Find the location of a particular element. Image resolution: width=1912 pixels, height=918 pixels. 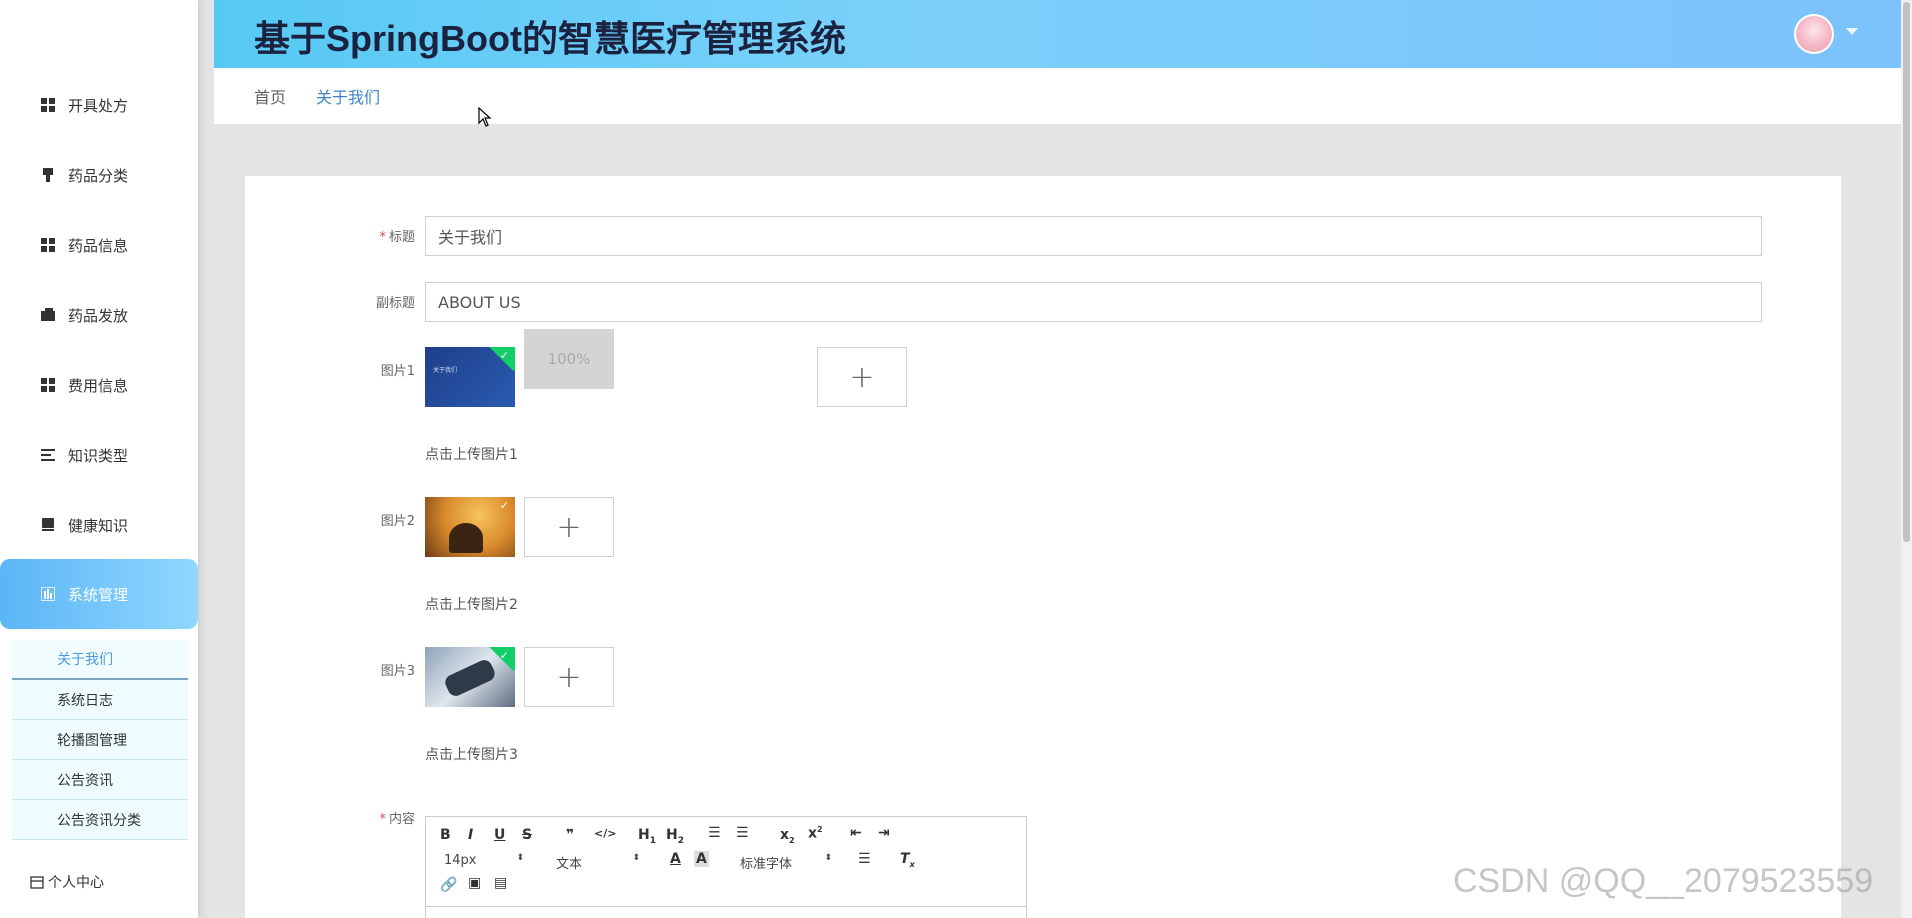

calendar-icon is located at coordinates (37, 882).